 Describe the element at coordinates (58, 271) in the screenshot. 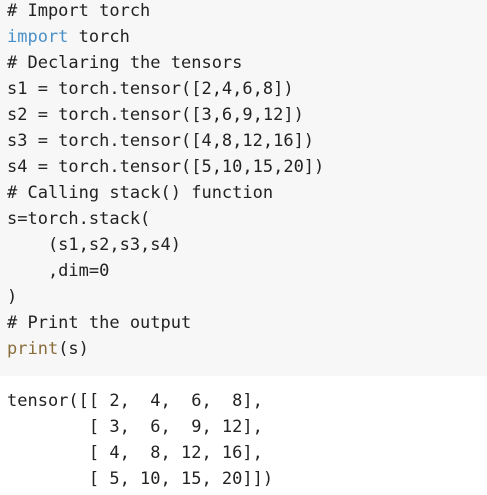

I see `code-line-stack-dim: ,dim=0` at that location.